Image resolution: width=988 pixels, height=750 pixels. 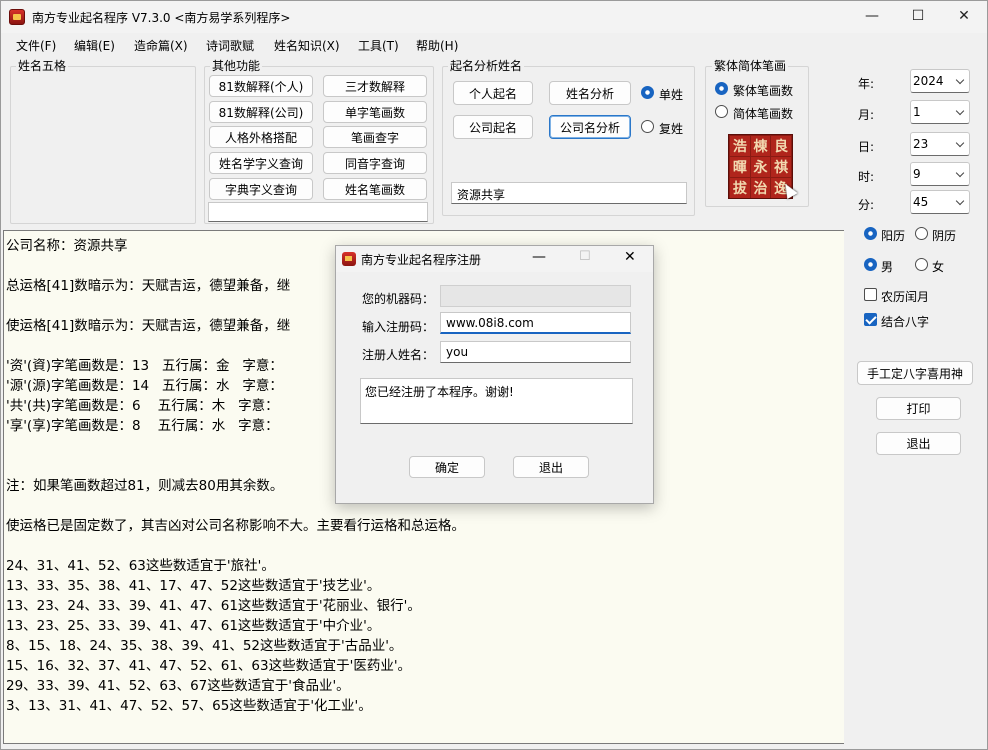 What do you see at coordinates (671, 129) in the screenshot?
I see `compound-surname-label: 复姓` at bounding box center [671, 129].